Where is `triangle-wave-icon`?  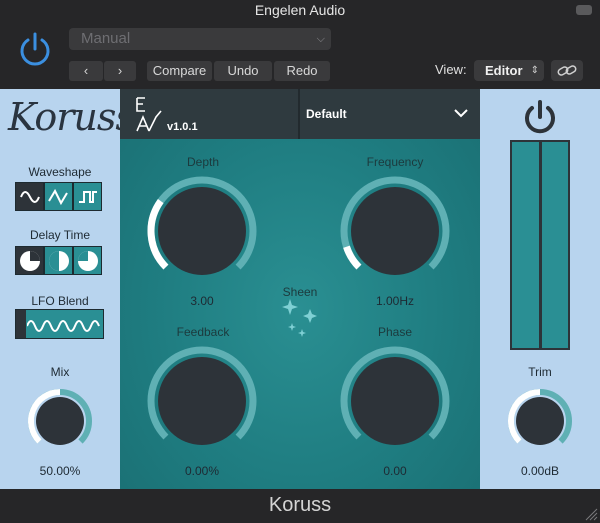 triangle-wave-icon is located at coordinates (57, 196).